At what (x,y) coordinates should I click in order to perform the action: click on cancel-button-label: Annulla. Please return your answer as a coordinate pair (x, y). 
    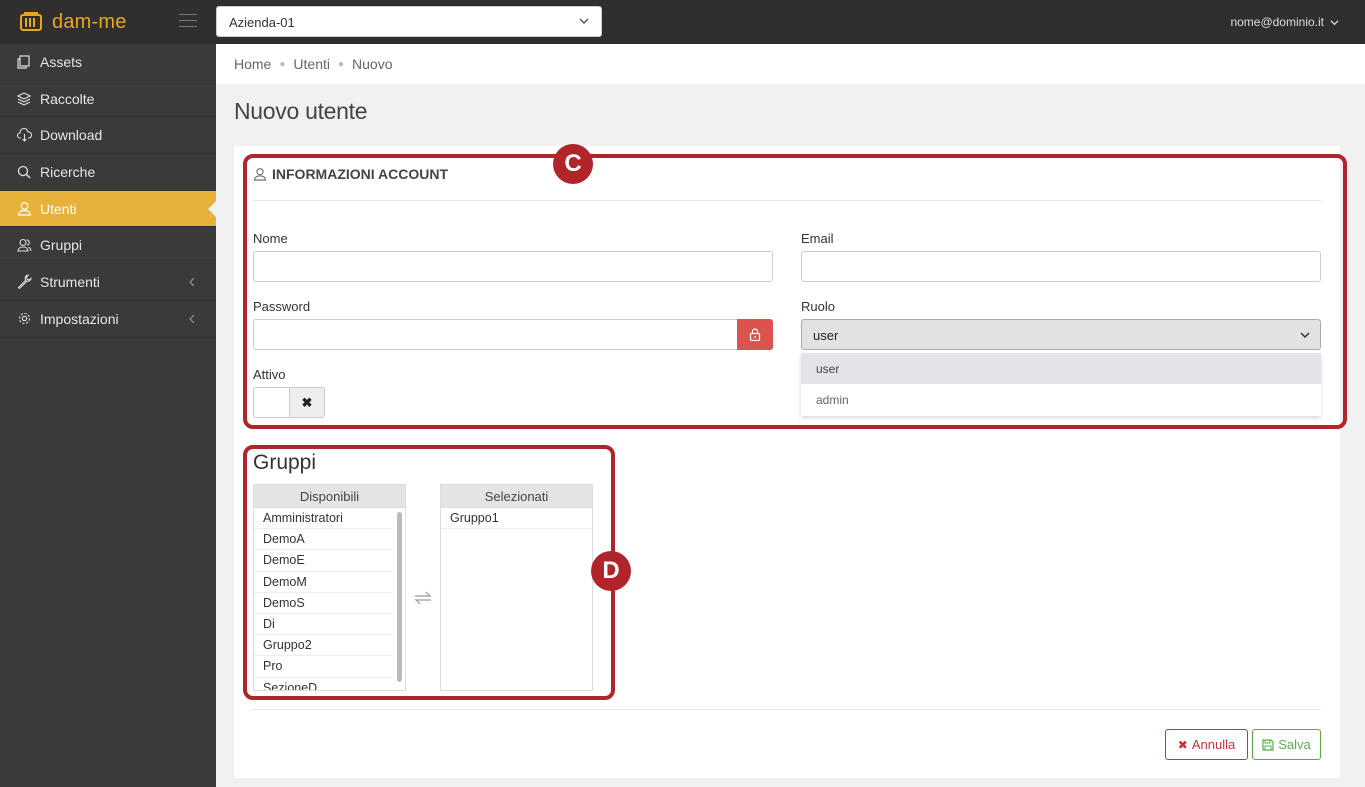
    Looking at the image, I should click on (1213, 744).